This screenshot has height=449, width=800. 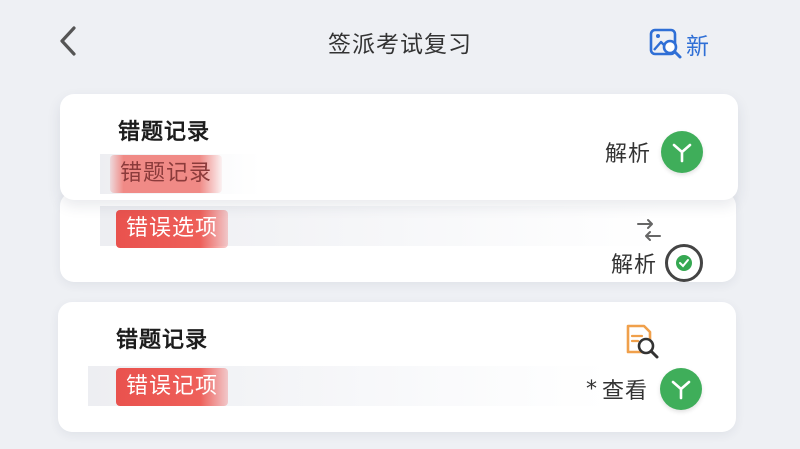 What do you see at coordinates (166, 174) in the screenshot?
I see `record-tag: 错题记录` at bounding box center [166, 174].